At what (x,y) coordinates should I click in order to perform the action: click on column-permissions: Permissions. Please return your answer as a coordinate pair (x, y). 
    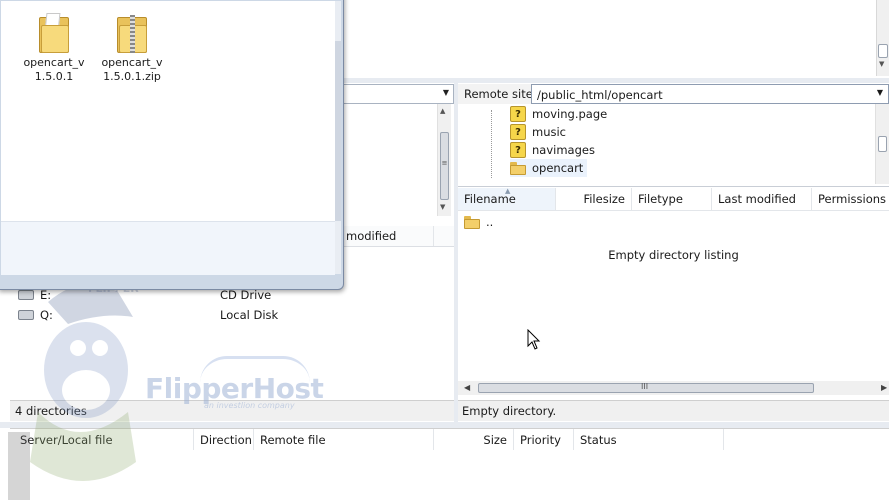
    Looking at the image, I should click on (850, 199).